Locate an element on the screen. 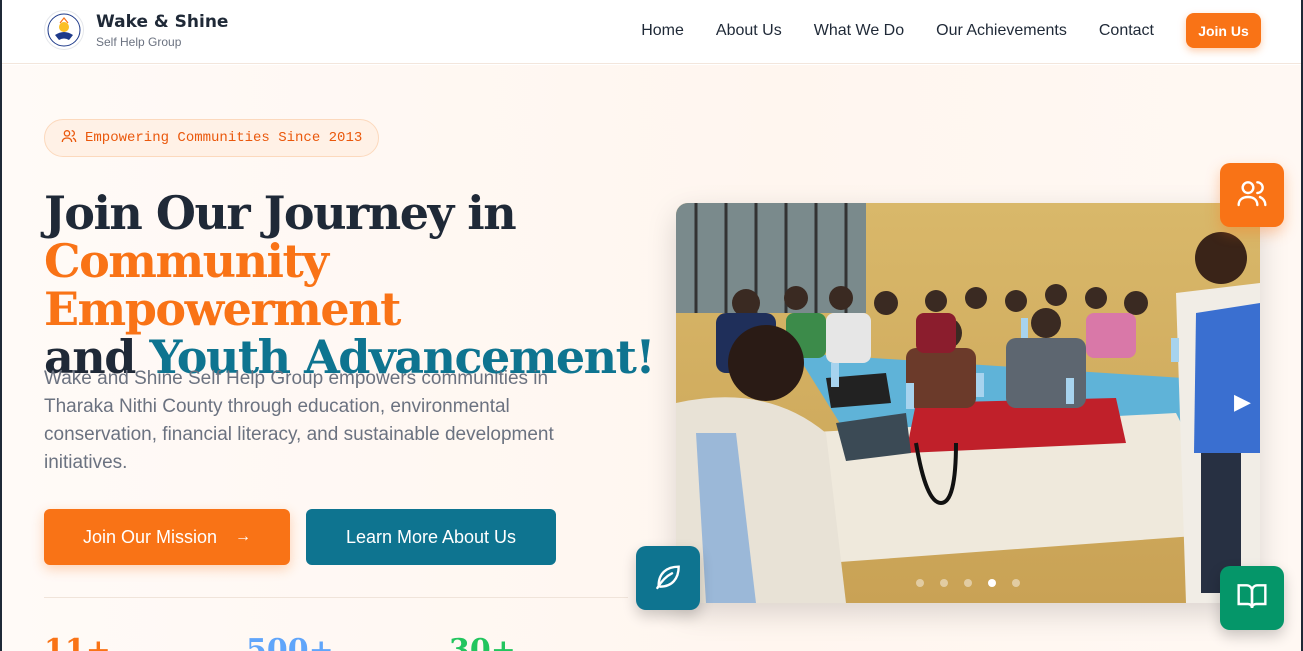  stat-years: 11+ is located at coordinates (77, 642).